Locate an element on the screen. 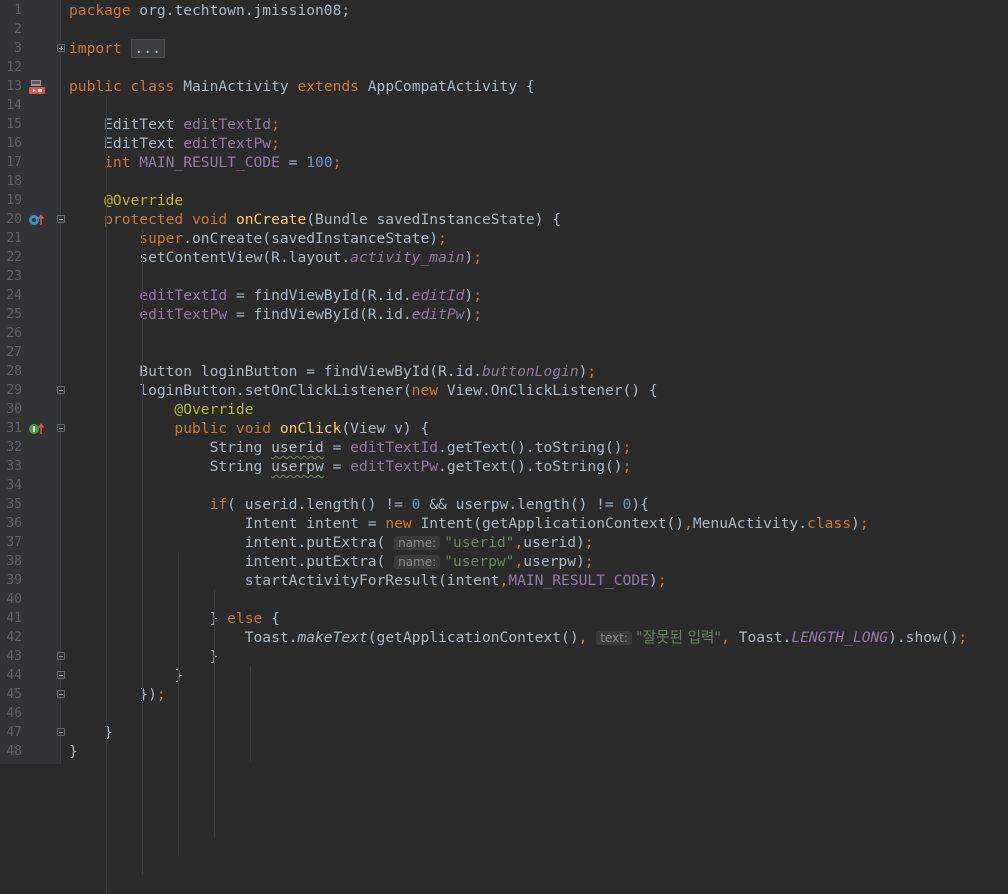  line-number: 39 is located at coordinates (11, 580).